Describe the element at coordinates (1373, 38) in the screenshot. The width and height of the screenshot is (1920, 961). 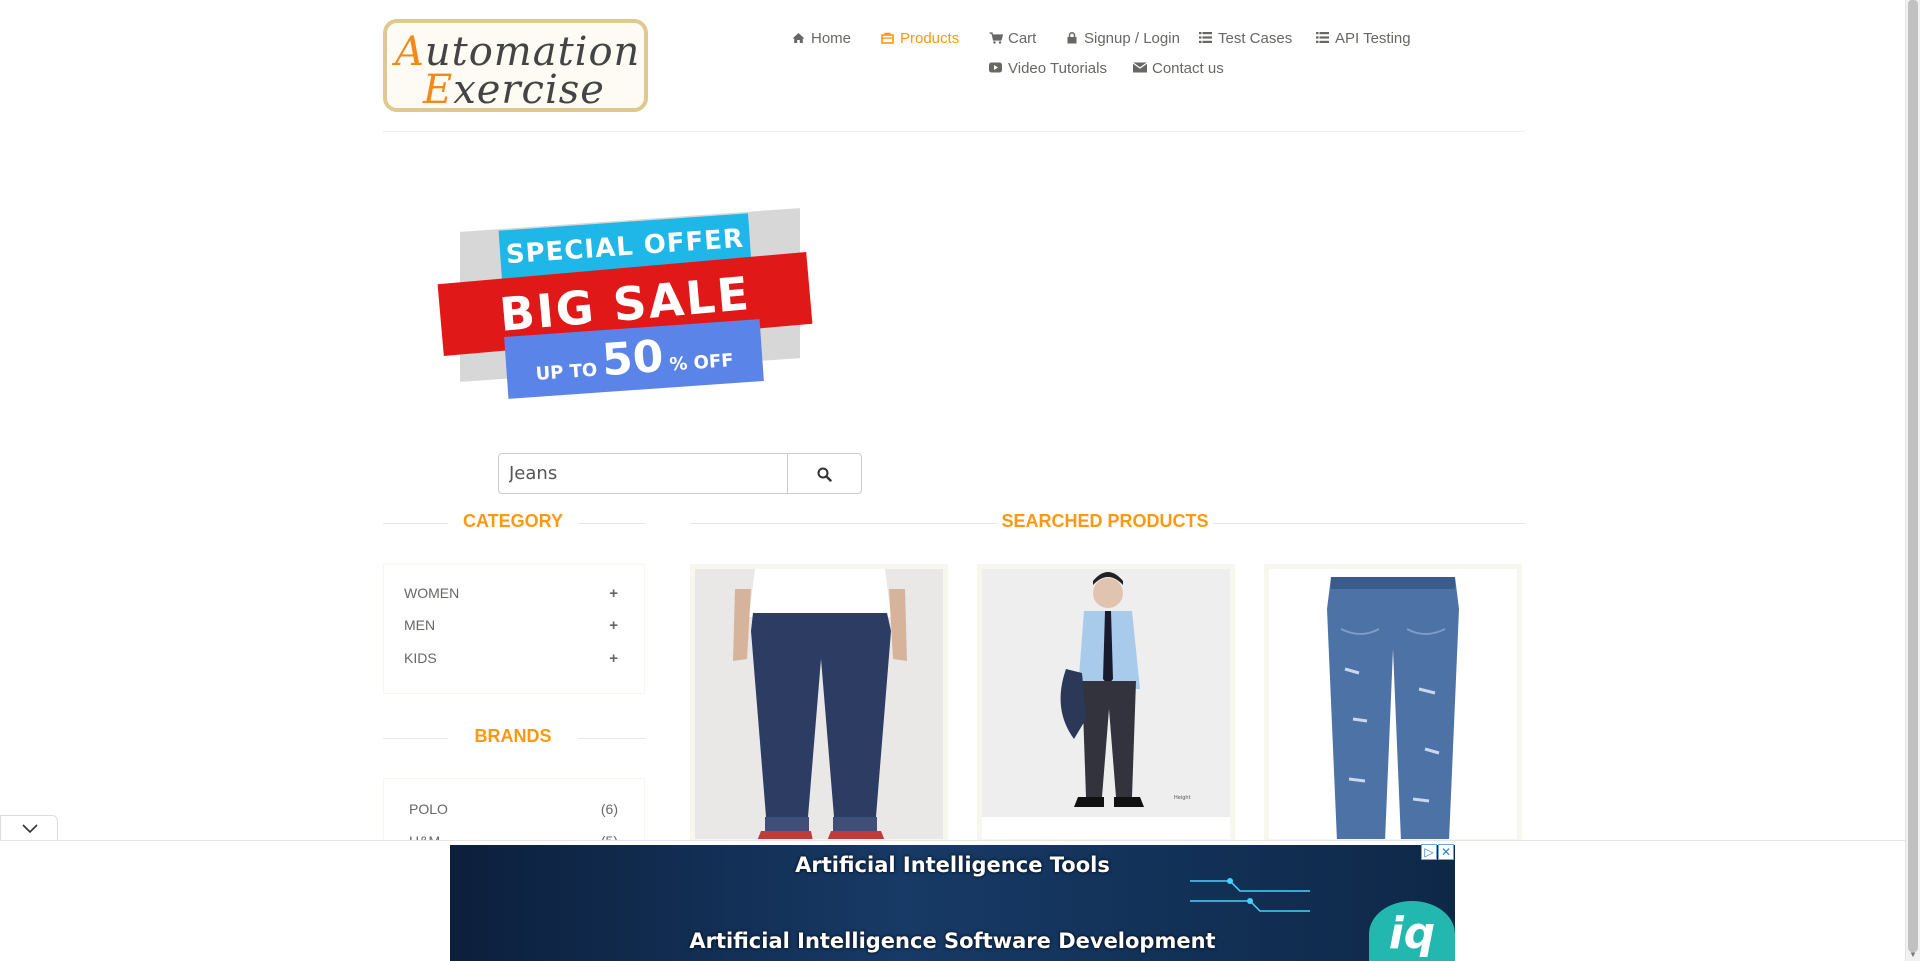
I see `nav-api-testing-label: API Testing` at that location.